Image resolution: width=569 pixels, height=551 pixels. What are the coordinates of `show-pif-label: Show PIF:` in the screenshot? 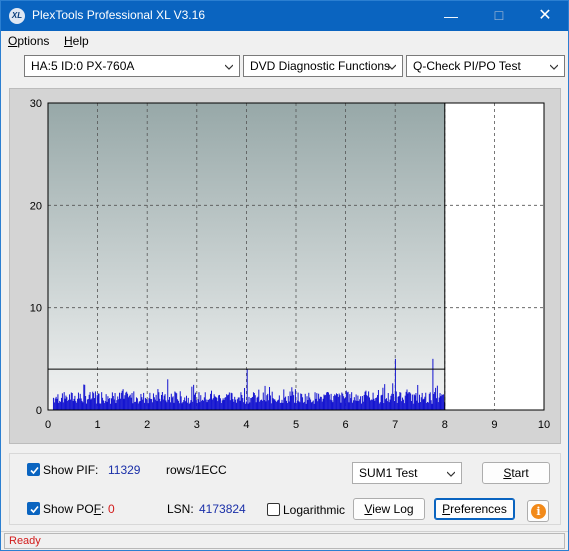 It's located at (71, 470).